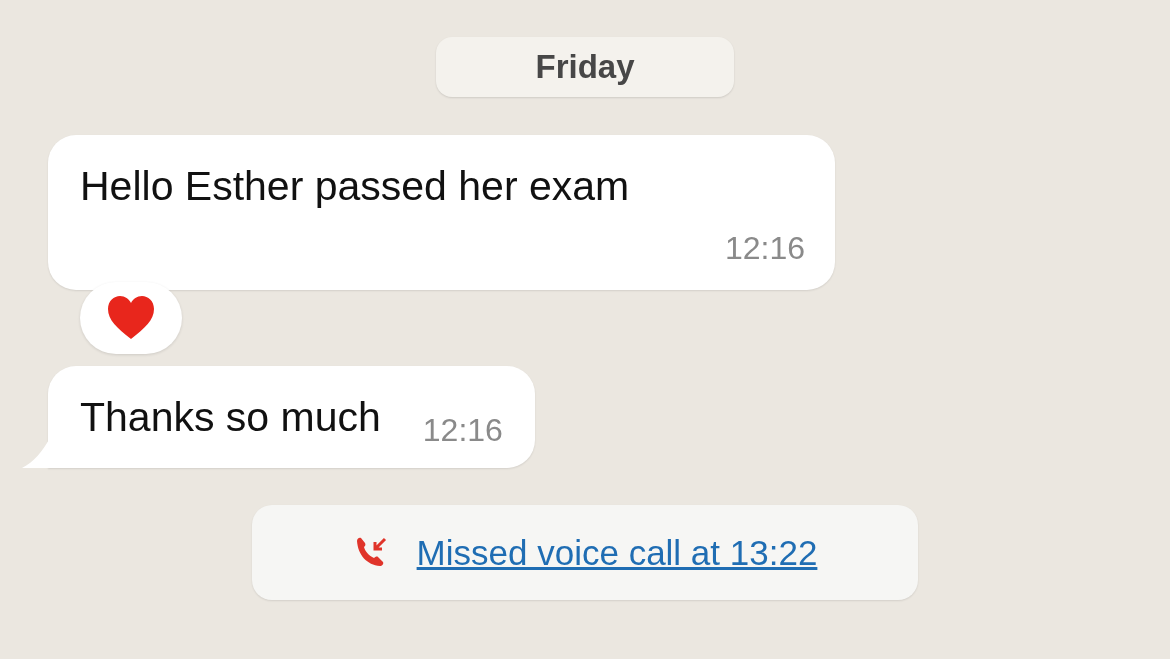  What do you see at coordinates (617, 552) in the screenshot?
I see `missed-call-link: Missed voice call at 13:22` at bounding box center [617, 552].